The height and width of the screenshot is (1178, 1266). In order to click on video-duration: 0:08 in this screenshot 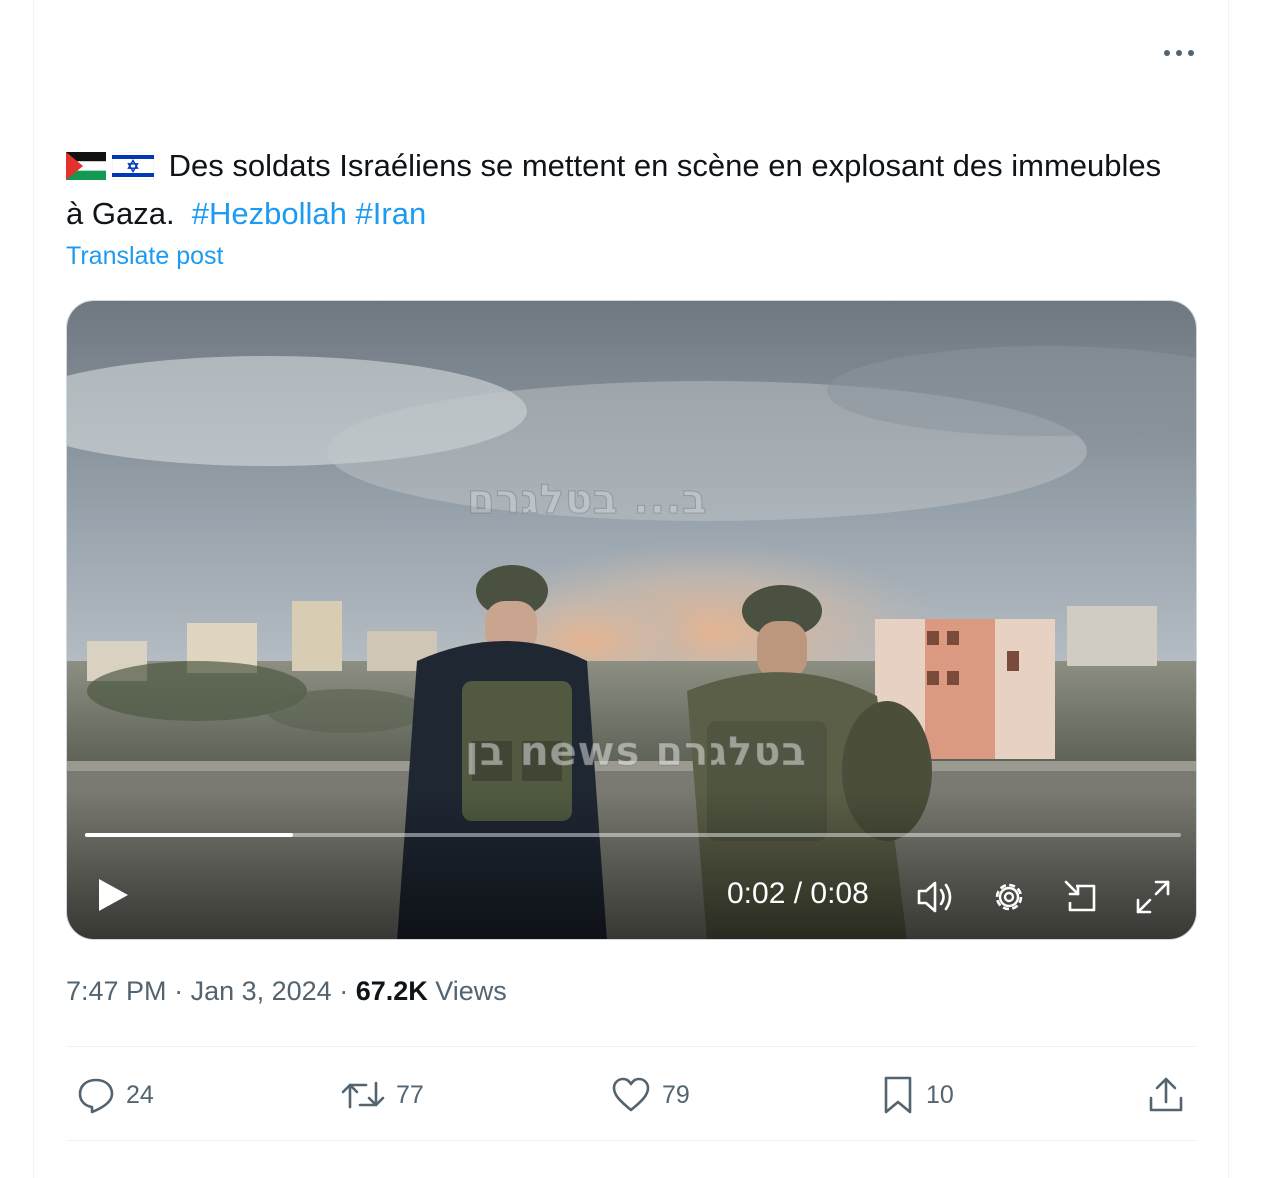, I will do `click(839, 893)`.